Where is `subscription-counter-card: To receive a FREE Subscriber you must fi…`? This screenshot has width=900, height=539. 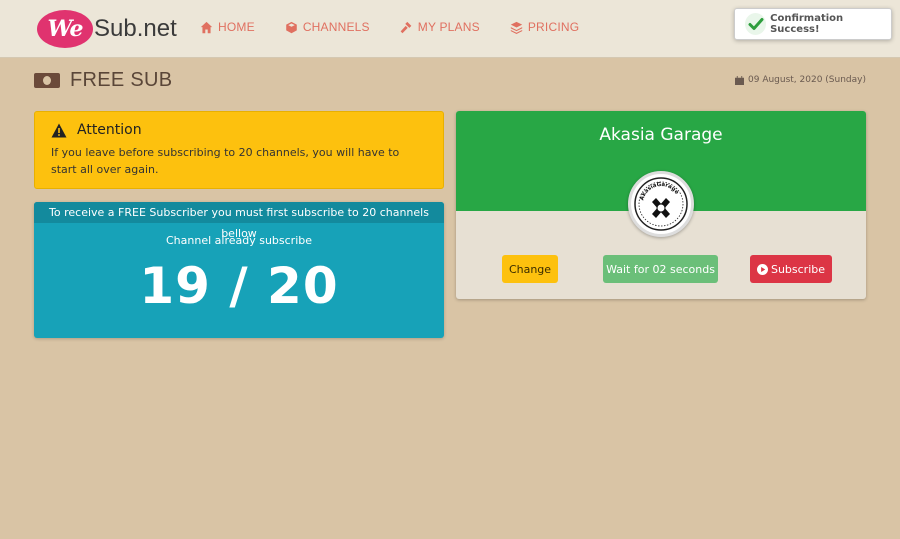
subscription-counter-card: To receive a FREE Subscriber you must fi… is located at coordinates (239, 270).